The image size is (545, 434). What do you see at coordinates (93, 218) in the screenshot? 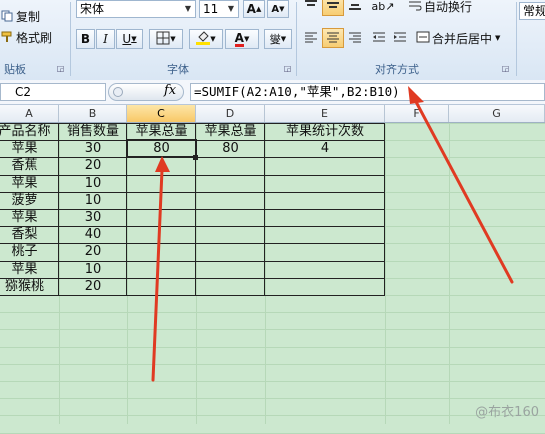
I see `cell-b6: 30` at bounding box center [93, 218].